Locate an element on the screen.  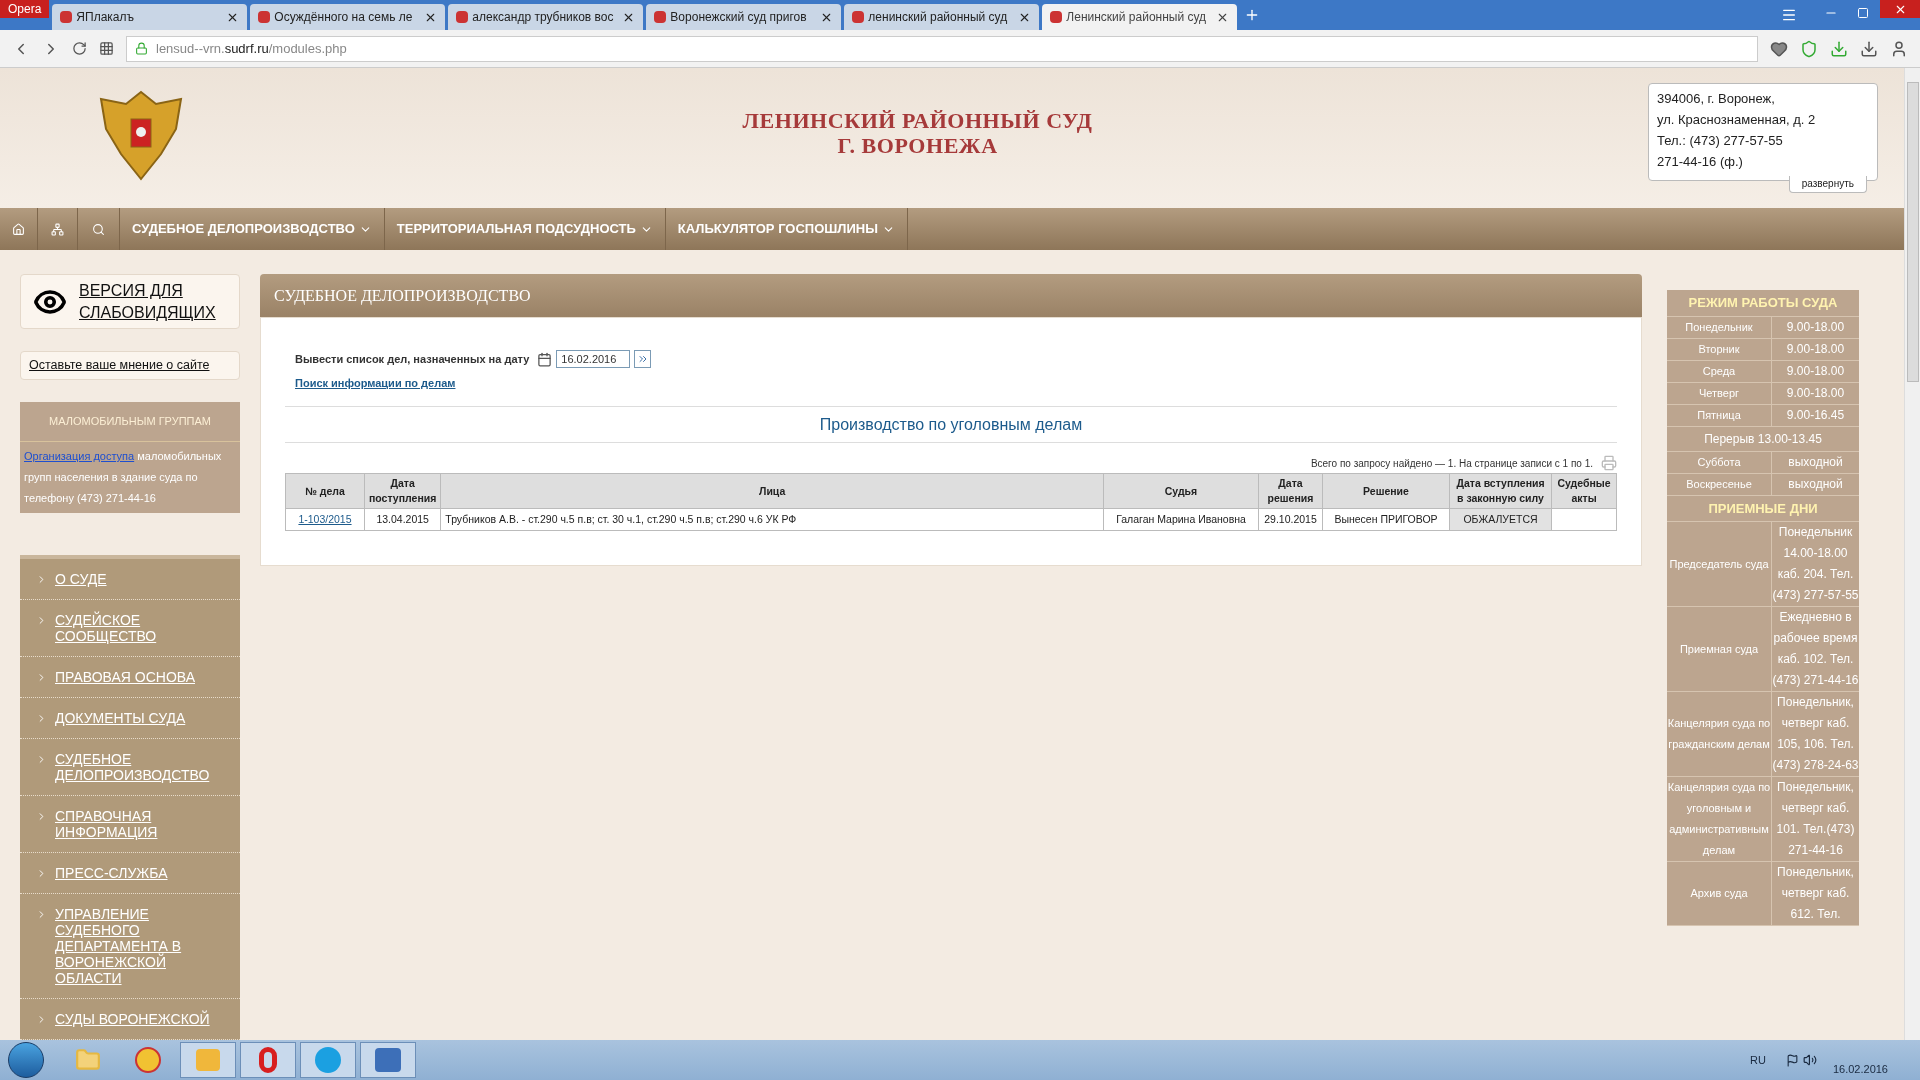
maximize-icon is located at coordinates (1863, 13).